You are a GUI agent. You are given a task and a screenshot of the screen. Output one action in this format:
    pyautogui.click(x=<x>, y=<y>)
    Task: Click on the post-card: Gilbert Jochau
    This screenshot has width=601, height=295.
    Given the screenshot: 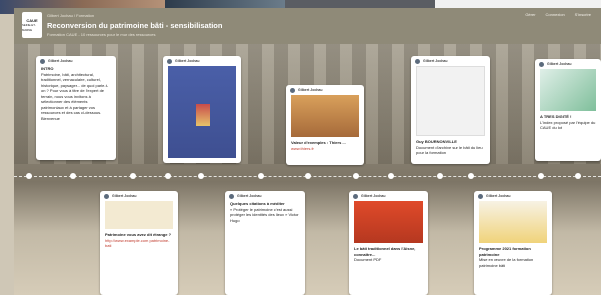 What is the action you would take?
    pyautogui.click(x=202, y=109)
    